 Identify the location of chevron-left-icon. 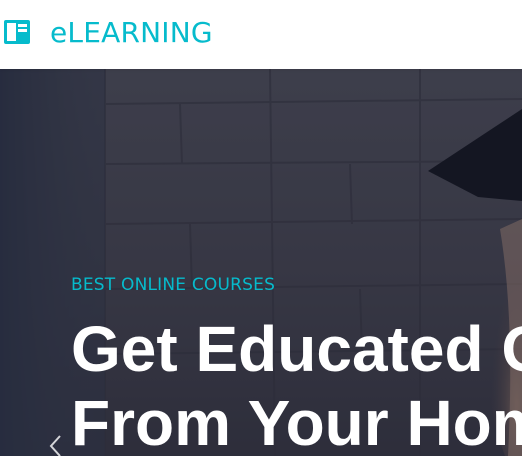
(56, 444).